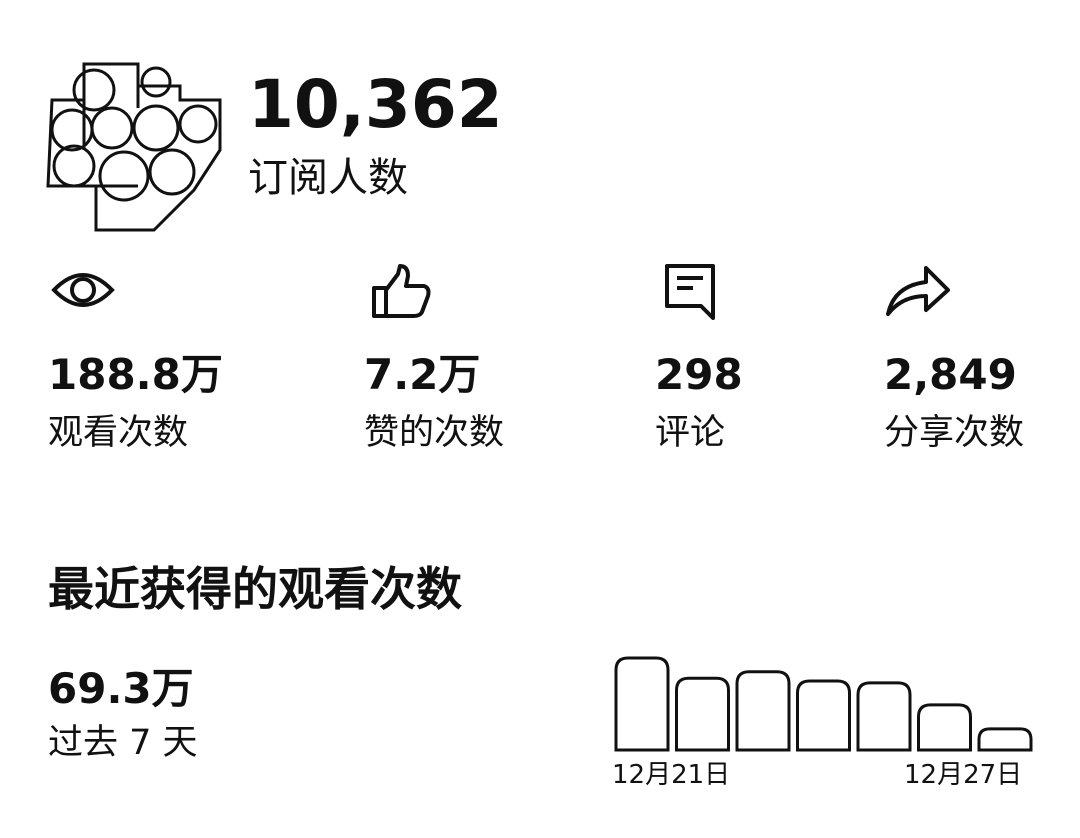 The width and height of the screenshot is (1080, 838). Describe the element at coordinates (690, 433) in the screenshot. I see `comments-label: 评论` at that location.